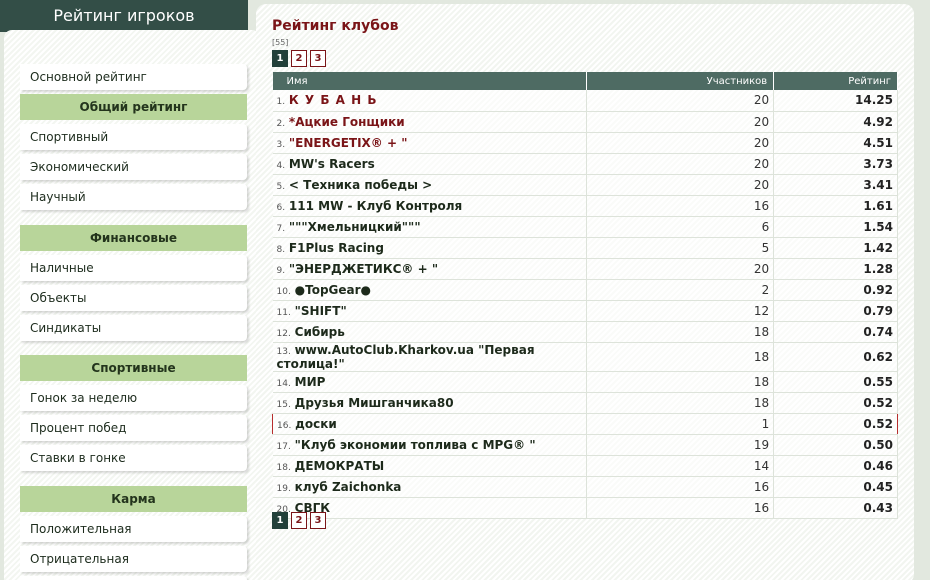  Describe the element at coordinates (835, 290) in the screenshot. I see `rating-cell: 0.92` at that location.